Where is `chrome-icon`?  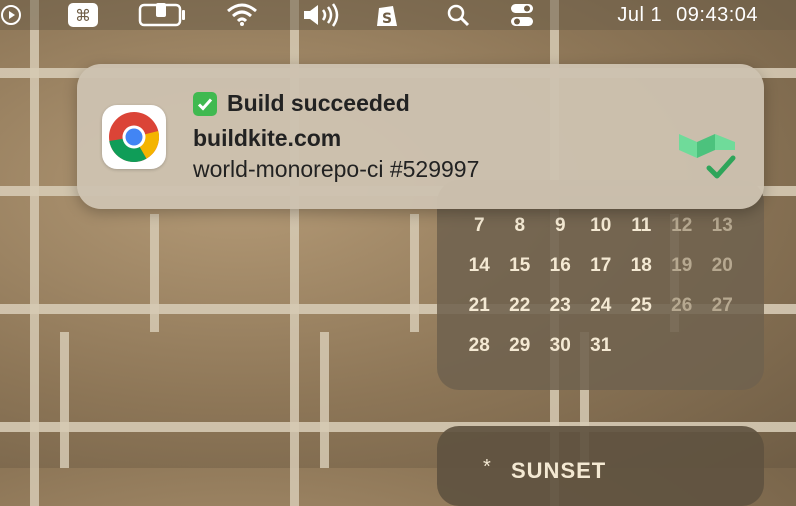 chrome-icon is located at coordinates (134, 137).